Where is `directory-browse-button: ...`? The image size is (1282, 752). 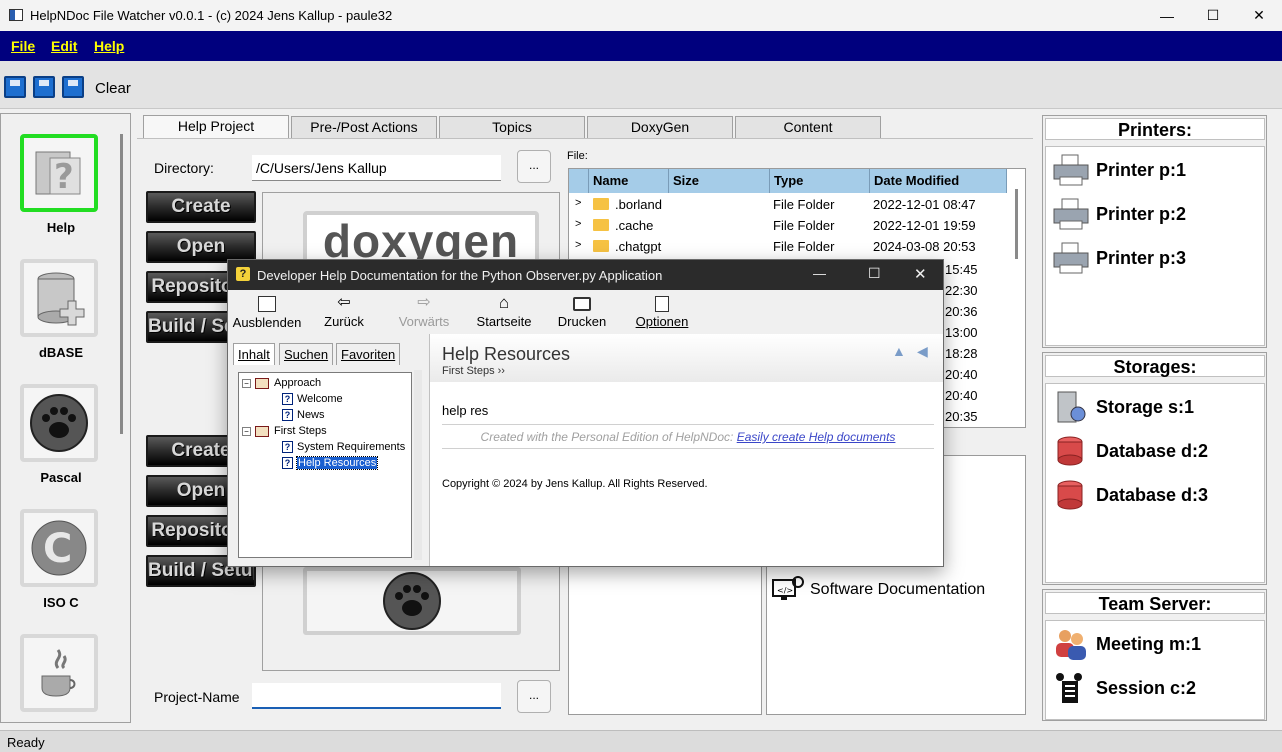
directory-browse-button: ... is located at coordinates (534, 166).